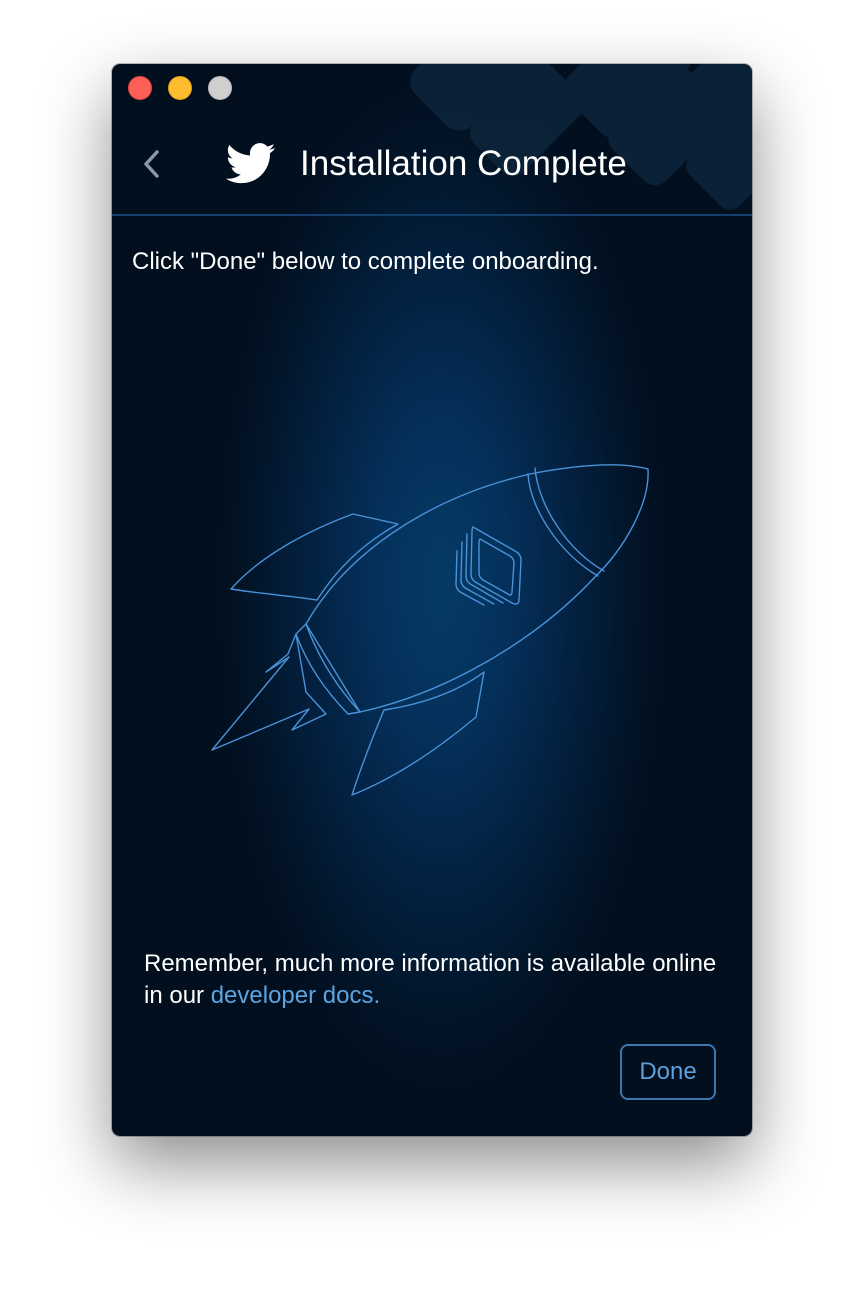  I want to click on minimize-window-button, so click(180, 88).